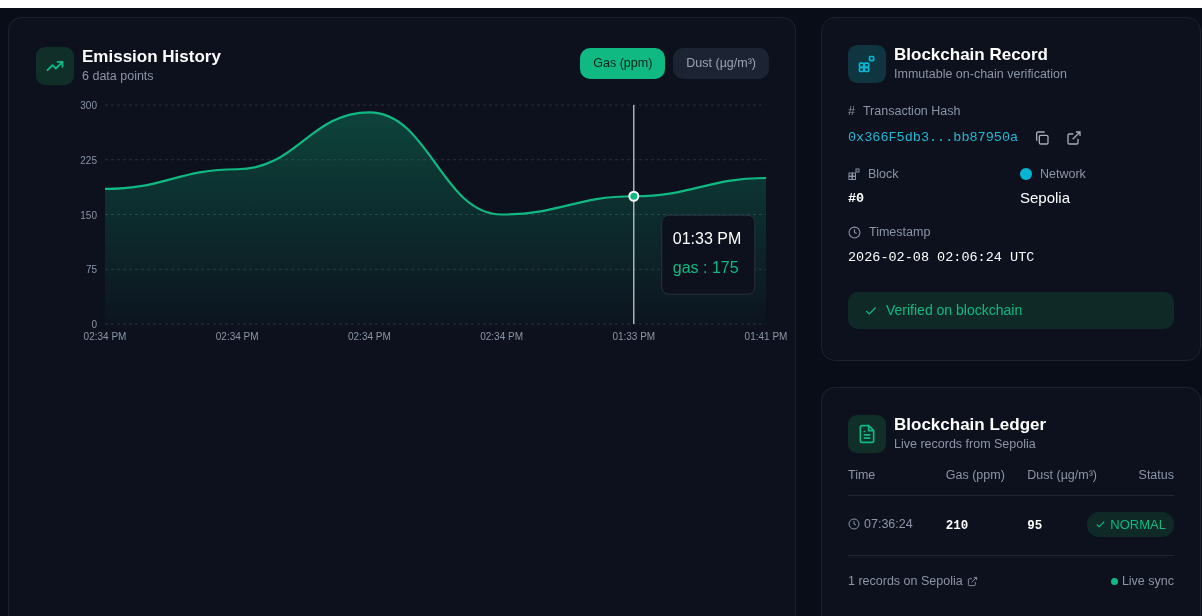 The width and height of the screenshot is (1202, 616). What do you see at coordinates (1035, 526) in the screenshot?
I see `table-cell: 95` at bounding box center [1035, 526].